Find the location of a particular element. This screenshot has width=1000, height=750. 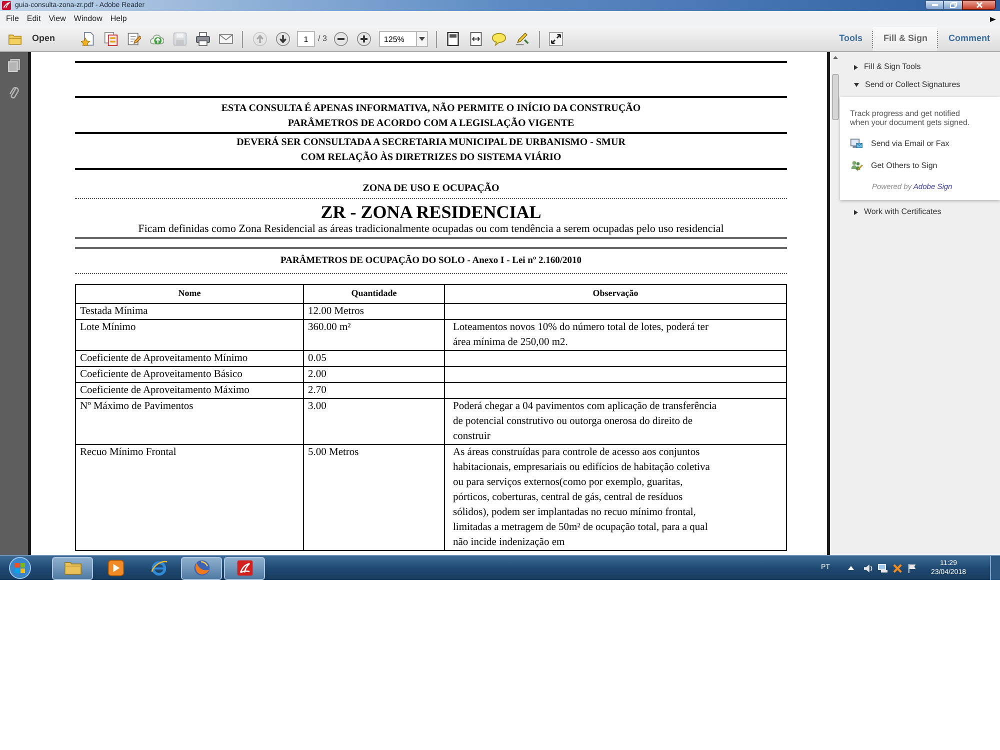

table-cell: 5.00 Metros is located at coordinates (374, 497).